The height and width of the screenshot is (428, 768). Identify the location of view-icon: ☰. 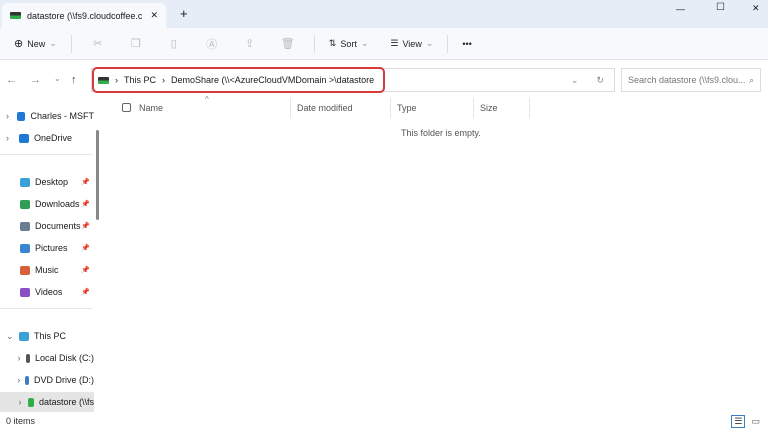
(394, 43).